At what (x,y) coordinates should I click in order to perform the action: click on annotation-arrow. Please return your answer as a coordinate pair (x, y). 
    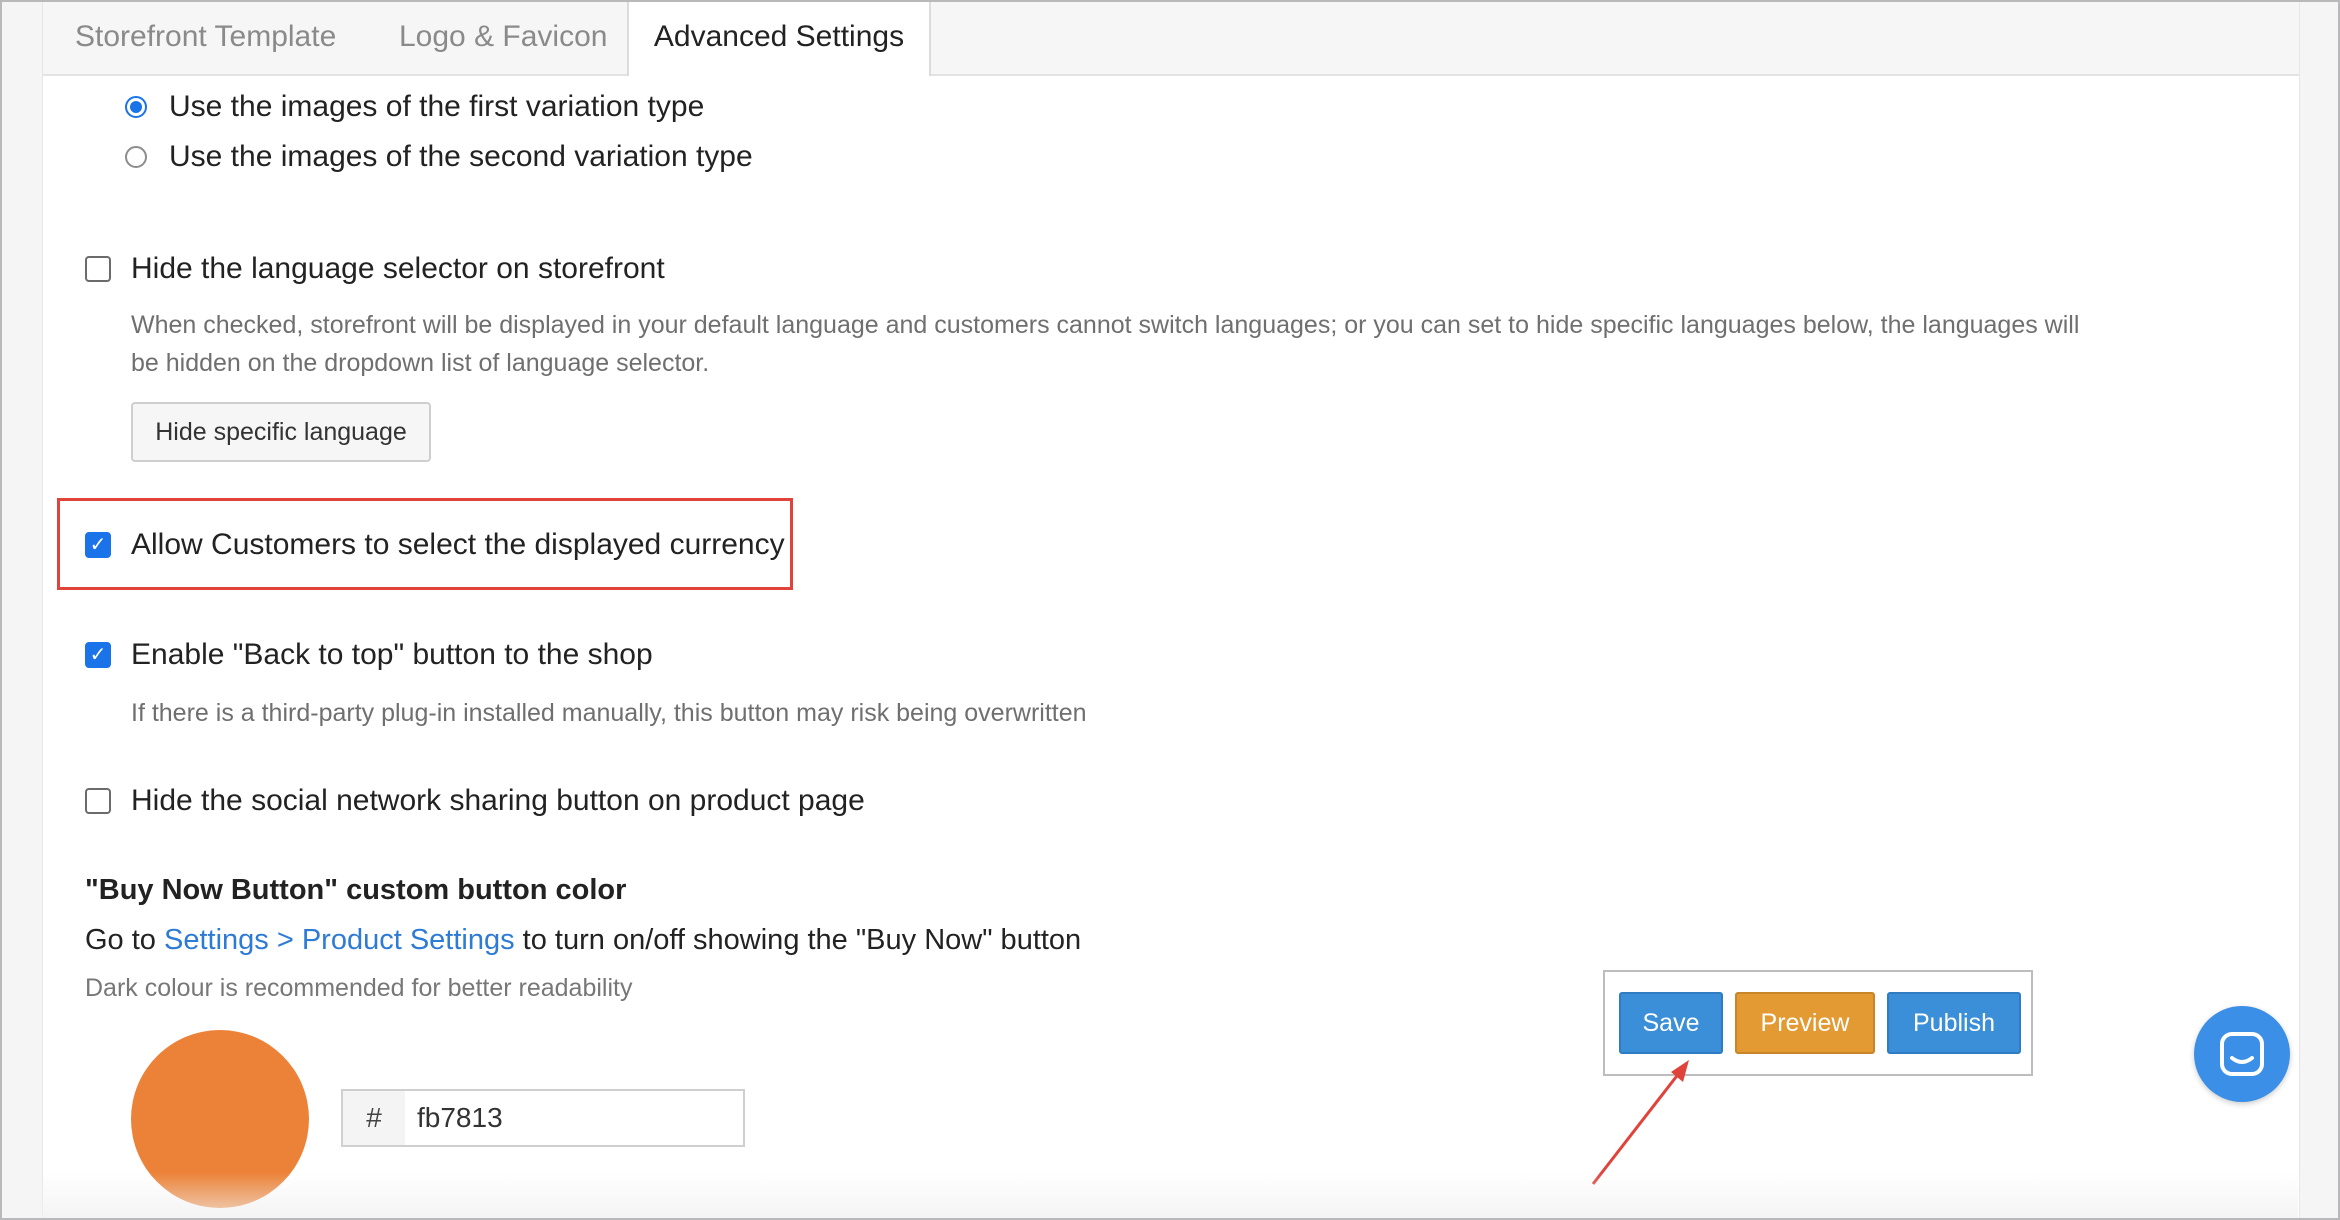
    Looking at the image, I should click on (1640, 1122).